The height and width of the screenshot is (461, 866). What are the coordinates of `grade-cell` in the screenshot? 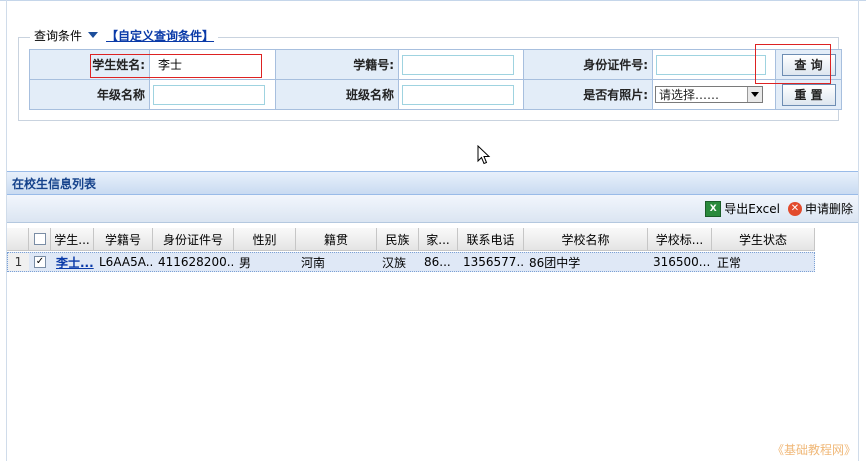 It's located at (212, 94).